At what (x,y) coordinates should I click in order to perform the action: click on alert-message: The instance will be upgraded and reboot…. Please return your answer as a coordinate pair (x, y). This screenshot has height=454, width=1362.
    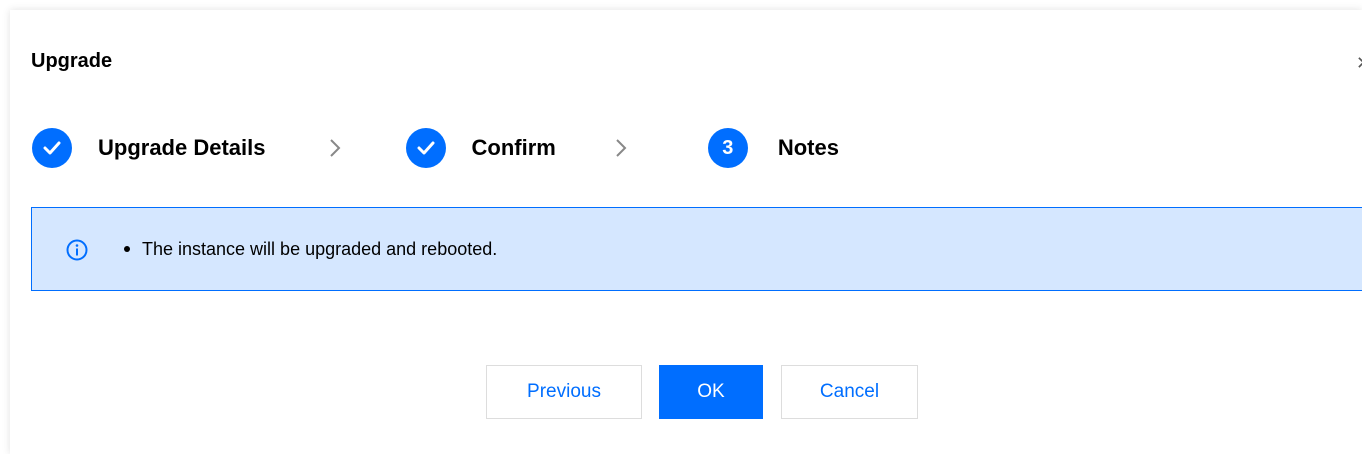
    Looking at the image, I should click on (310, 249).